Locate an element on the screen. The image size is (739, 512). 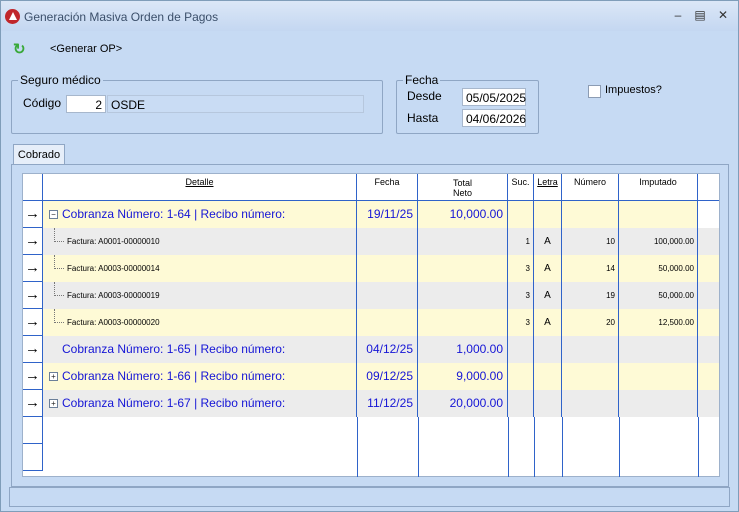
maximize-button: ▤ is located at coordinates (700, 15).